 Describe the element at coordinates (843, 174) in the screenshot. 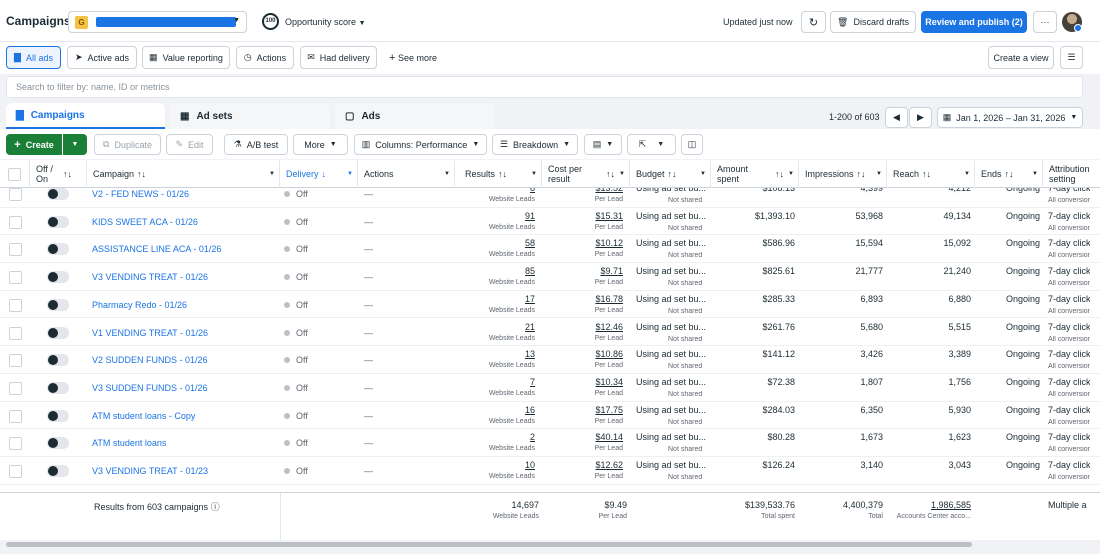

I see `header-impressions: Impressions ↑↓ ▼` at that location.